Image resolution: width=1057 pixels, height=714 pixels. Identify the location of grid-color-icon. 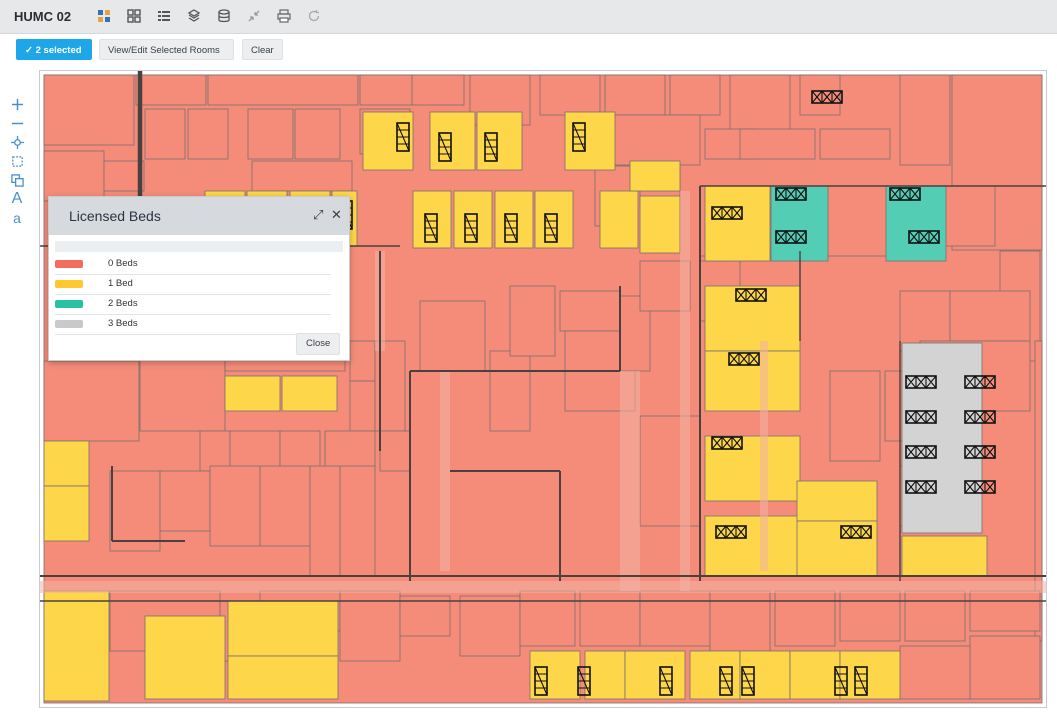
(104, 16).